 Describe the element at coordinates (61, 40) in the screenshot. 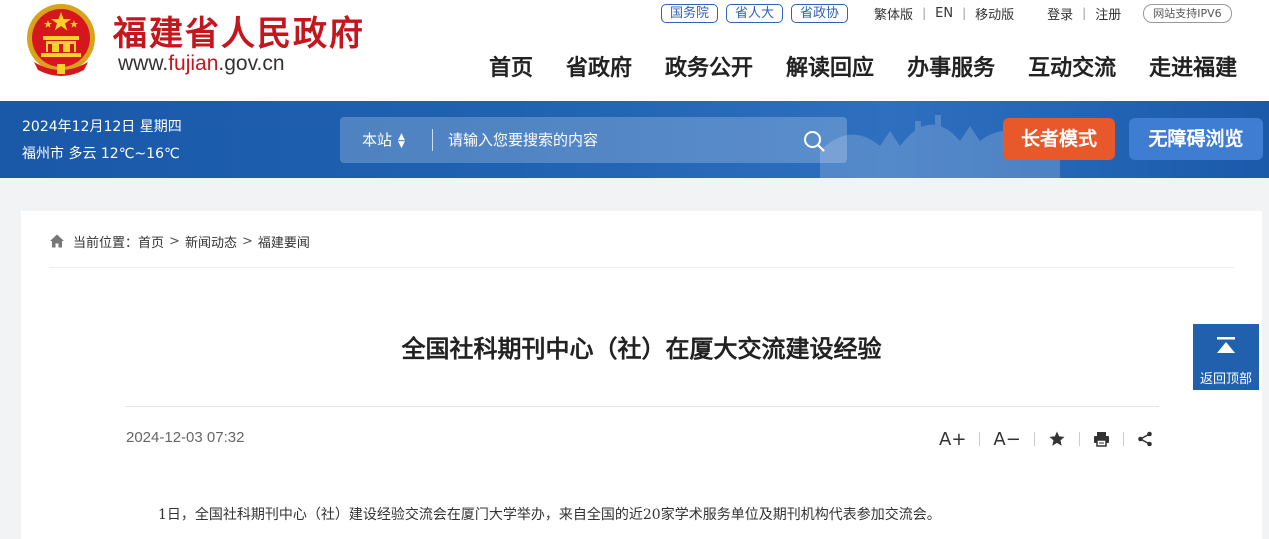

I see `national-emblem-icon` at that location.